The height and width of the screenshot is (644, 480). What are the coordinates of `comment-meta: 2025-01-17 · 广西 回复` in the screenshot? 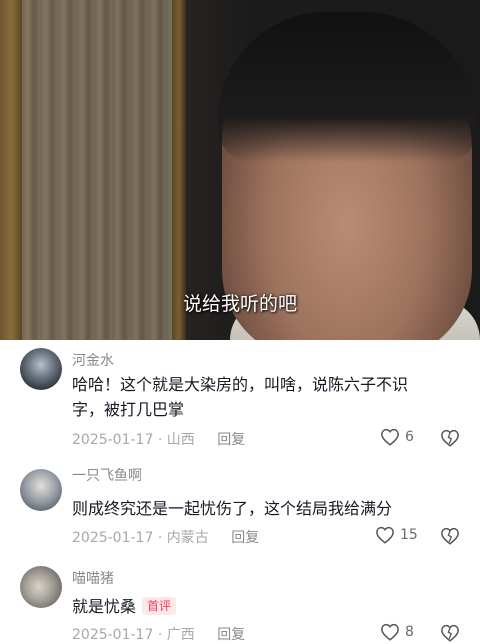 It's located at (158, 634).